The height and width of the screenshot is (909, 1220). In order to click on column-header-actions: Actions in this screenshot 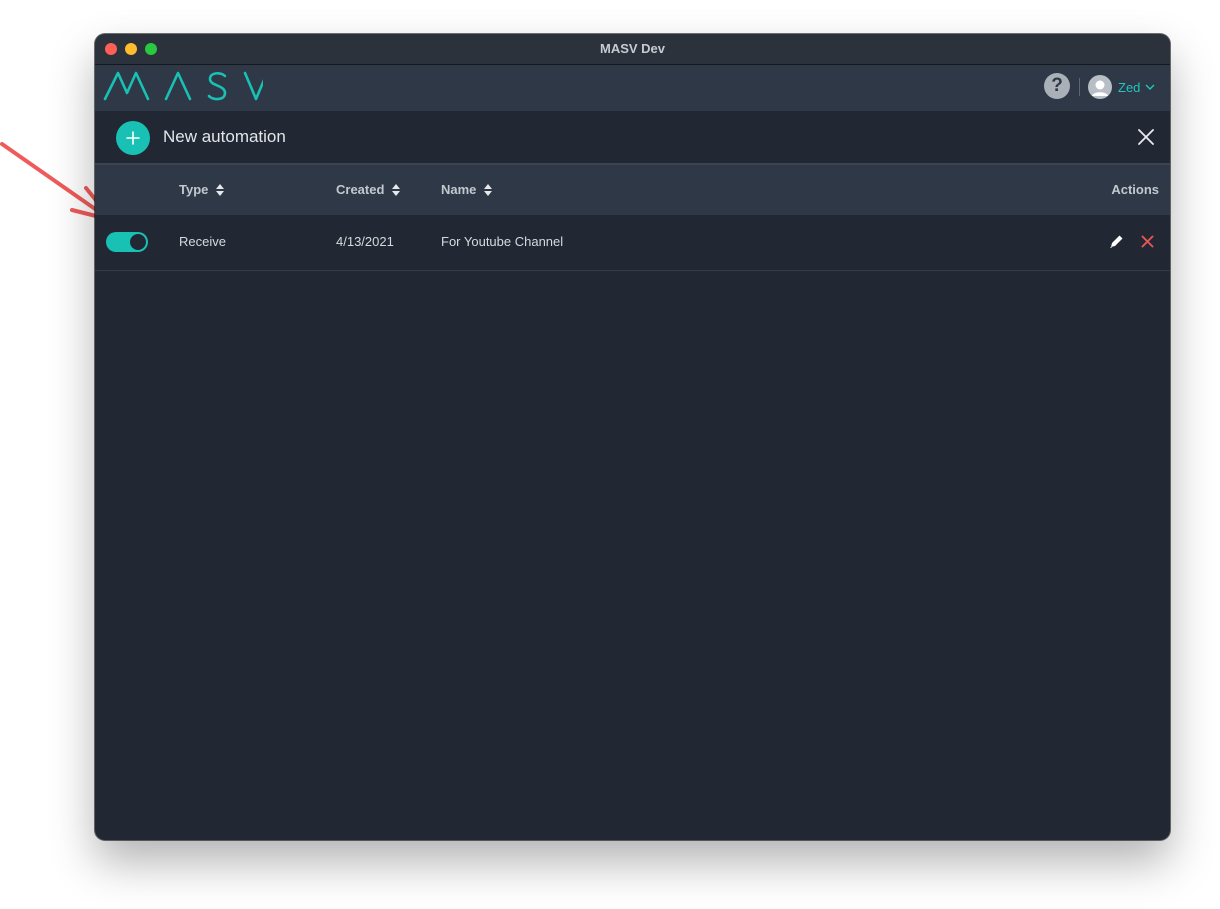, I will do `click(1135, 189)`.